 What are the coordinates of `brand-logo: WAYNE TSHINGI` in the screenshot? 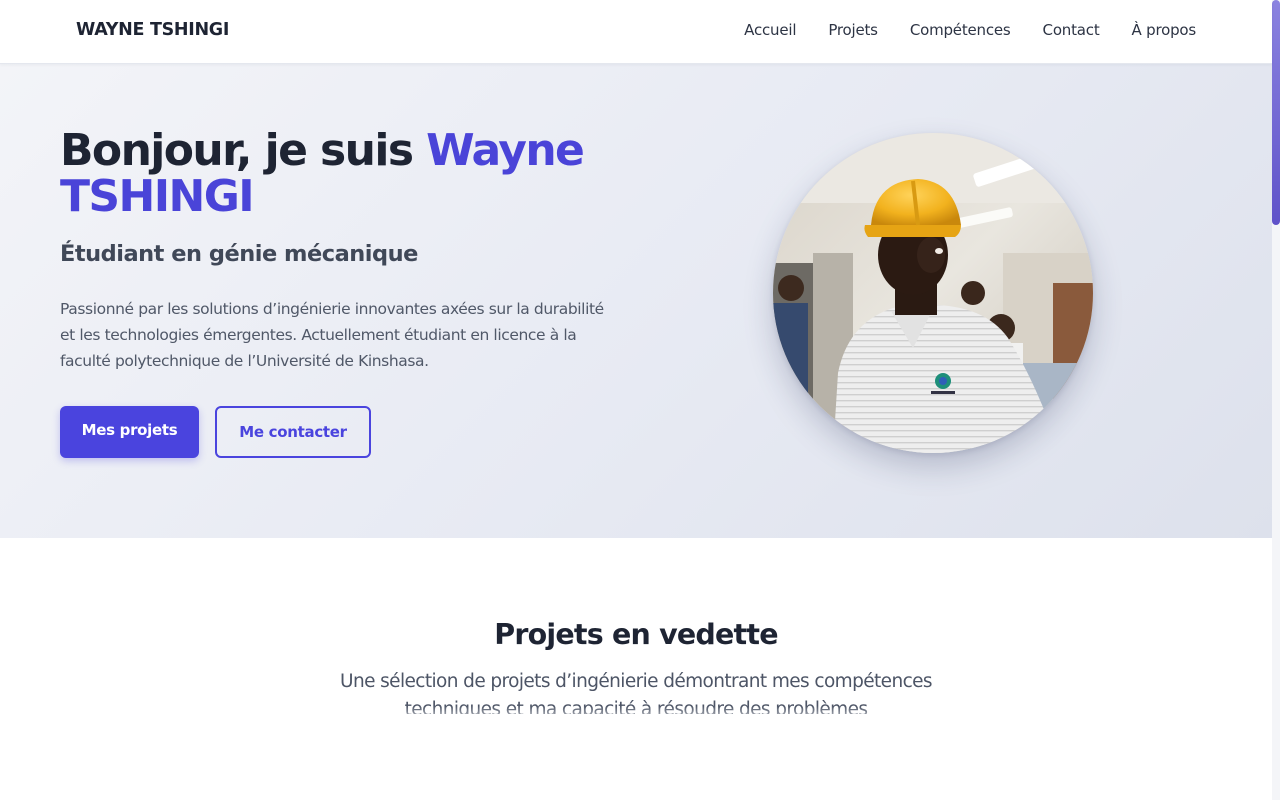 It's located at (152, 30).